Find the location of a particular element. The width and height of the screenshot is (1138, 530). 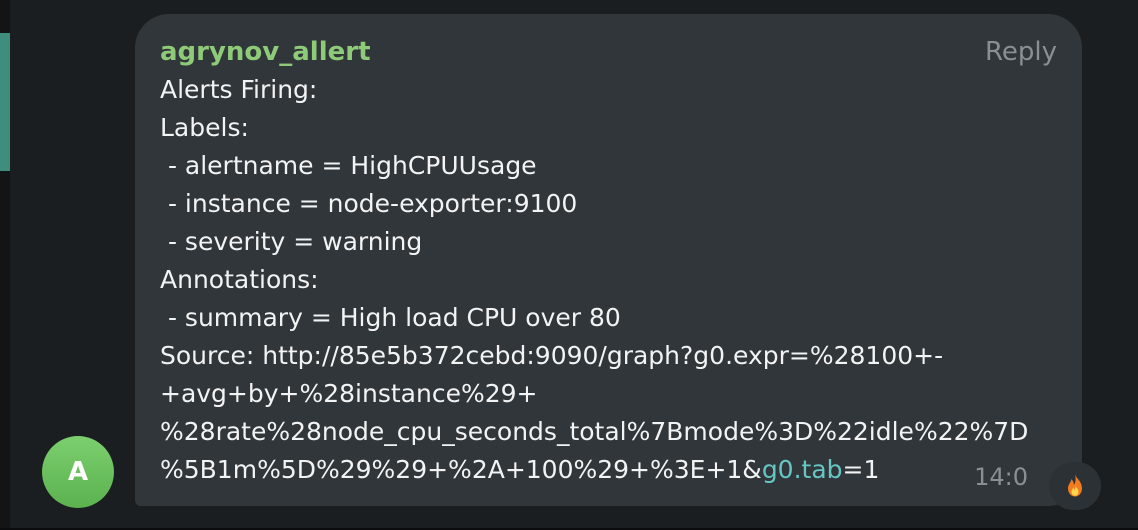

message-line: - summary = High load CPU over 80 is located at coordinates (390, 317).